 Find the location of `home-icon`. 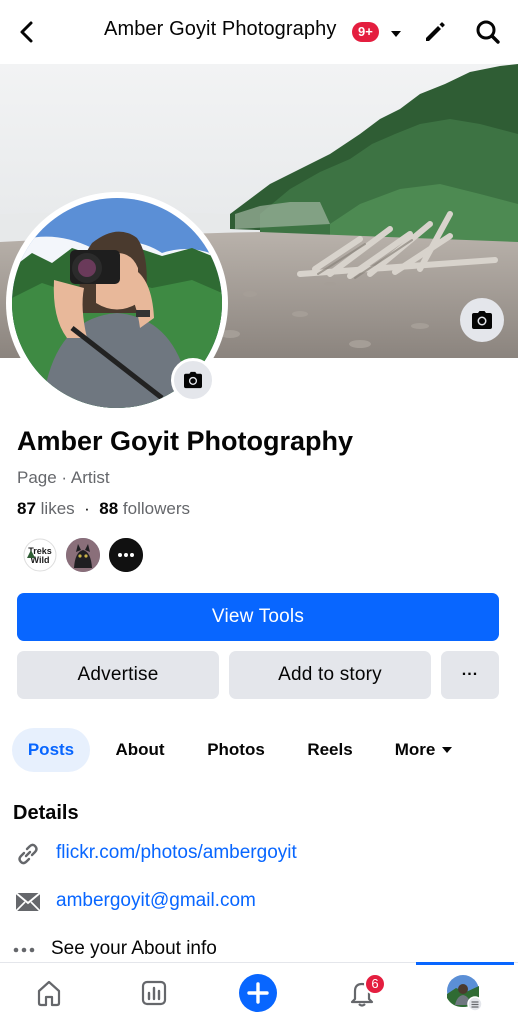

home-icon is located at coordinates (49, 993).